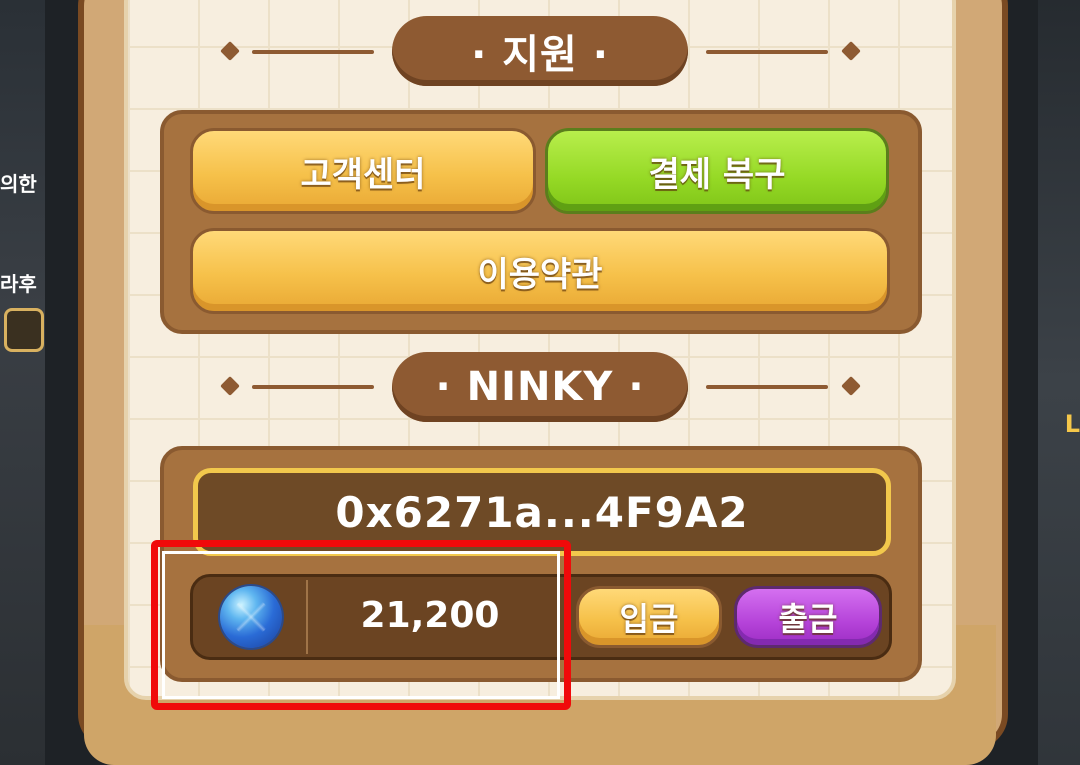 The width and height of the screenshot is (1080, 765). Describe the element at coordinates (540, 387) in the screenshot. I see `ninky-section-title: · NINKY ·` at that location.